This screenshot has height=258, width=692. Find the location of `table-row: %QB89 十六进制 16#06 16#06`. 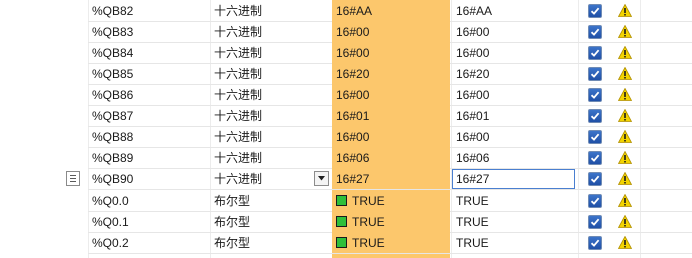

table-row: %QB89 十六进制 16#06 16#06 is located at coordinates (346, 158).